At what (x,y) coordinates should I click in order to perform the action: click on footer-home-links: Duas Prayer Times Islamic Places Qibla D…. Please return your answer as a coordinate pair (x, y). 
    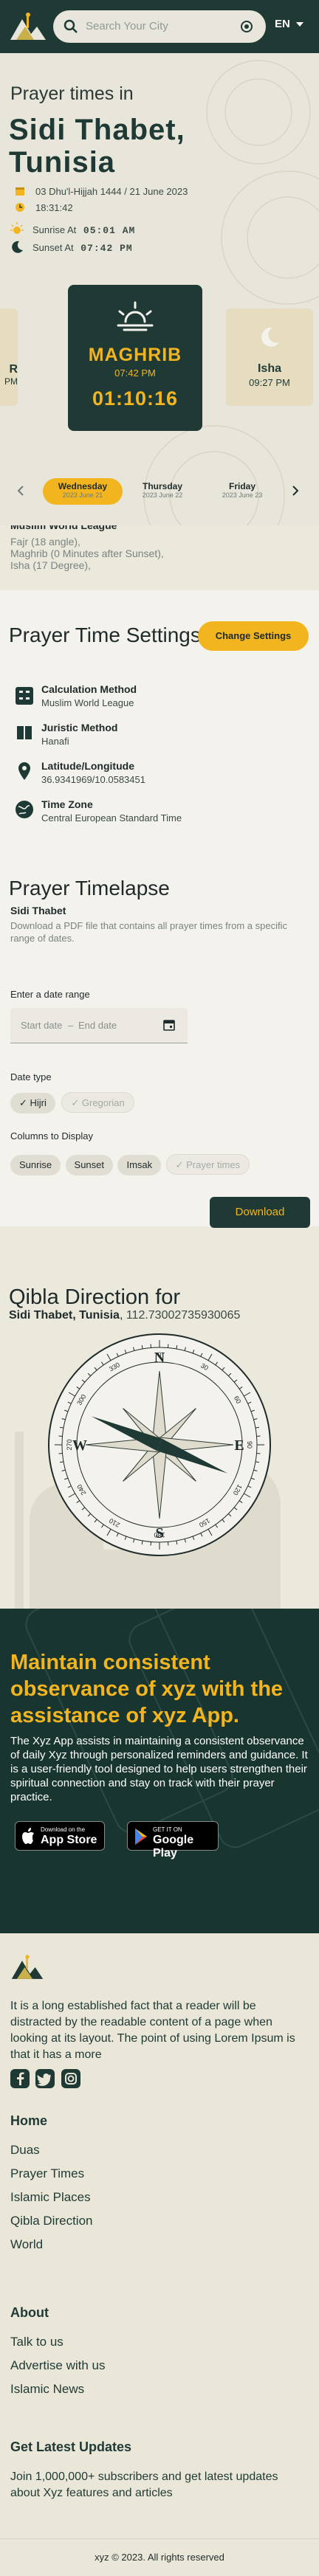
    Looking at the image, I should click on (51, 2202).